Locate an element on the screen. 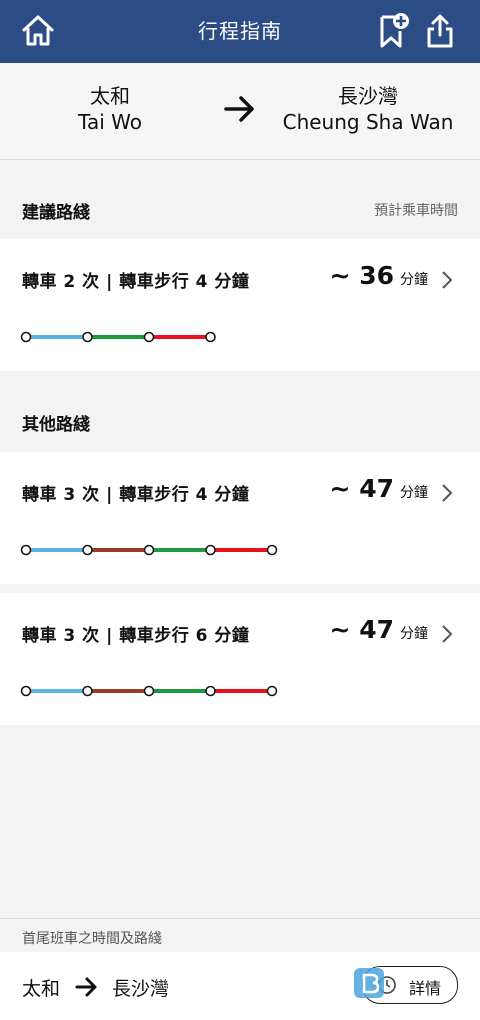  share-icon is located at coordinates (440, 31).